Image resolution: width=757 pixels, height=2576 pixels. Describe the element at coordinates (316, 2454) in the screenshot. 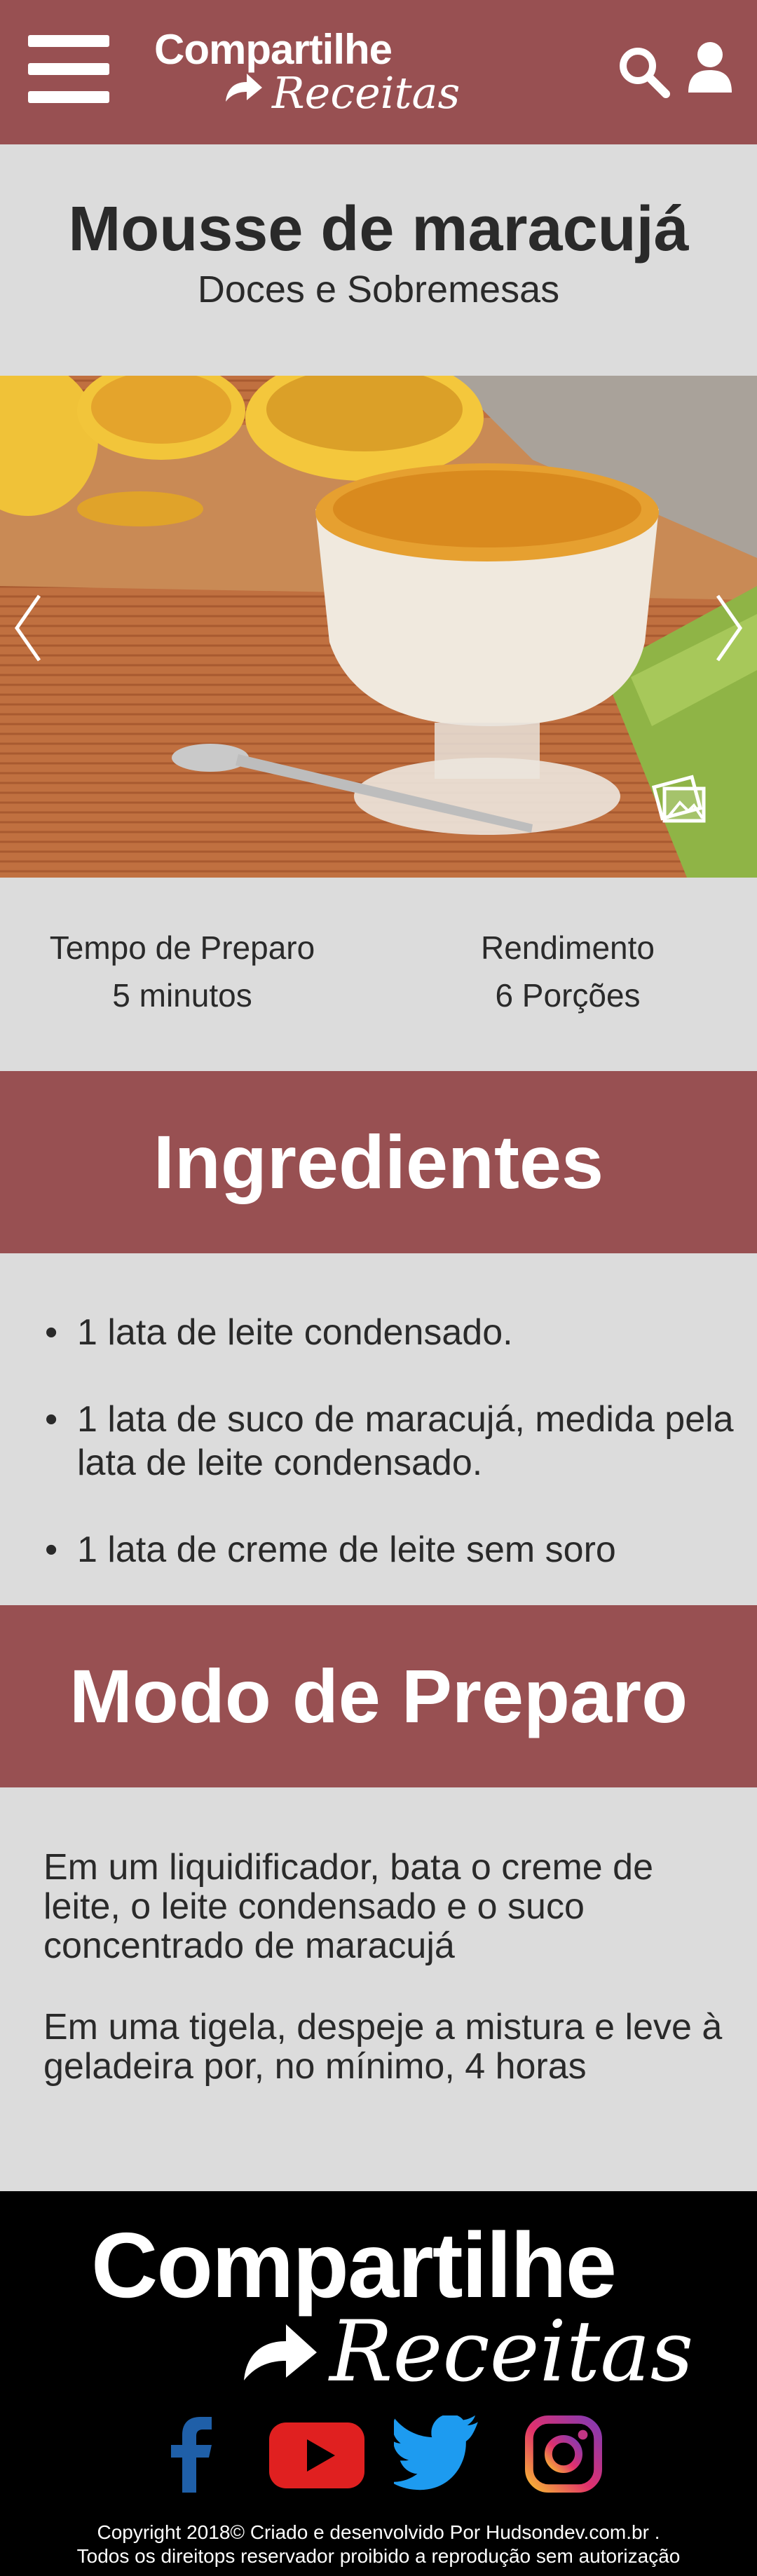

I see `youtube-icon` at that location.